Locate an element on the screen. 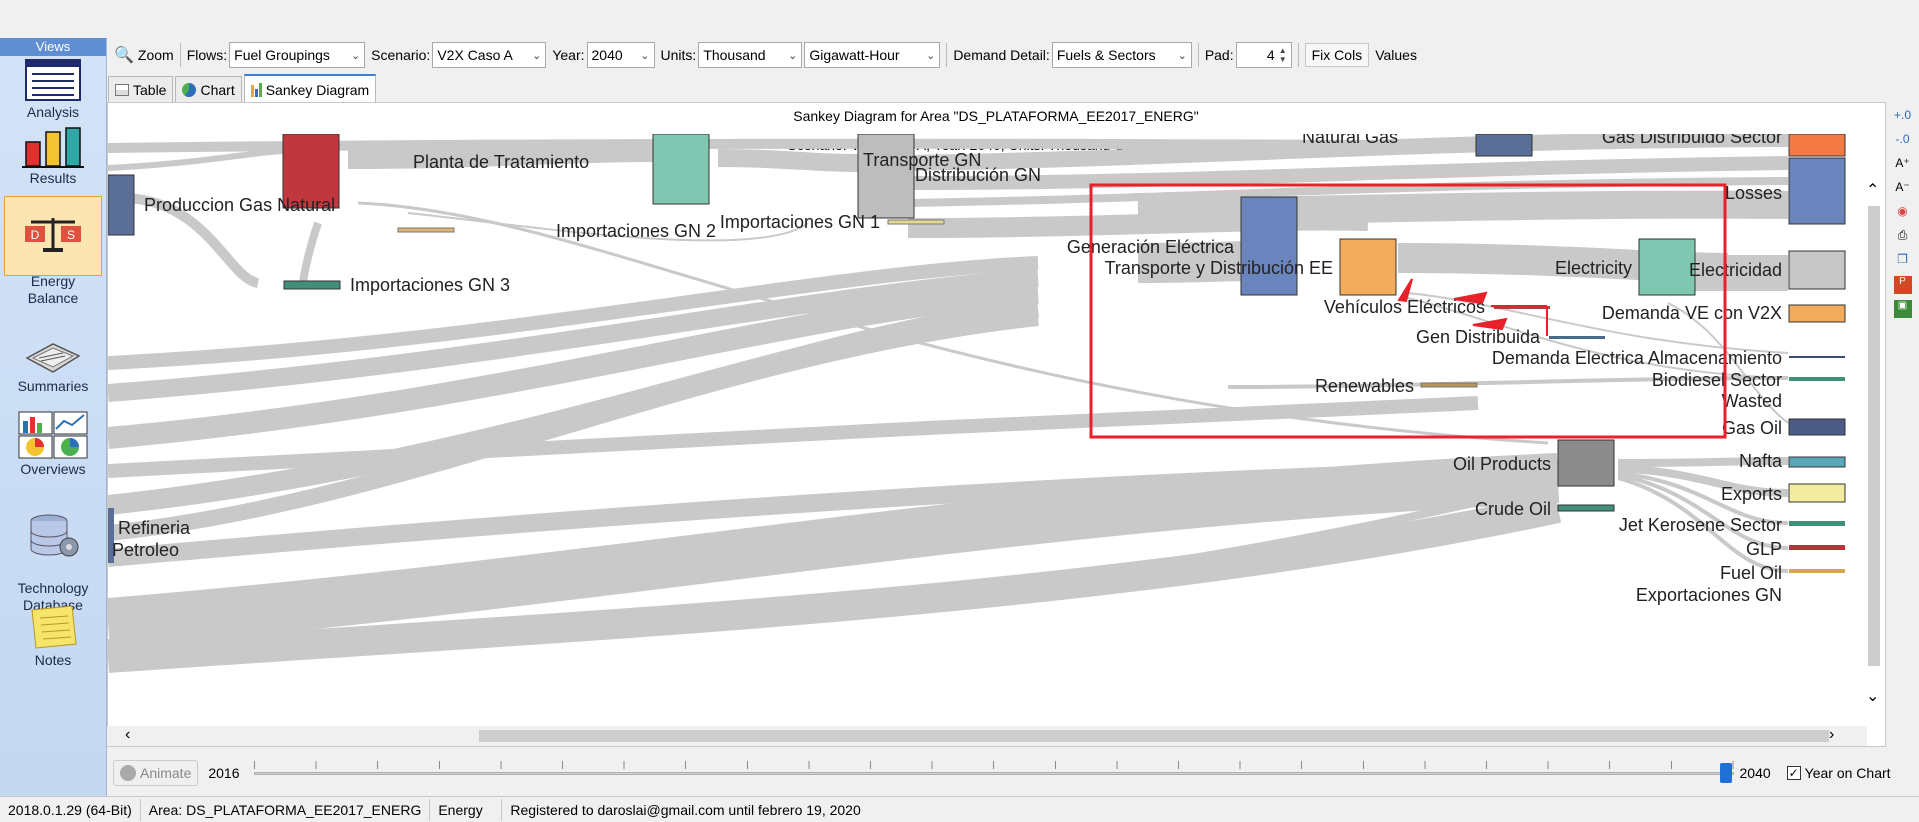 This screenshot has width=1919, height=822. horizontal-scroll-thumb is located at coordinates (1154, 736).